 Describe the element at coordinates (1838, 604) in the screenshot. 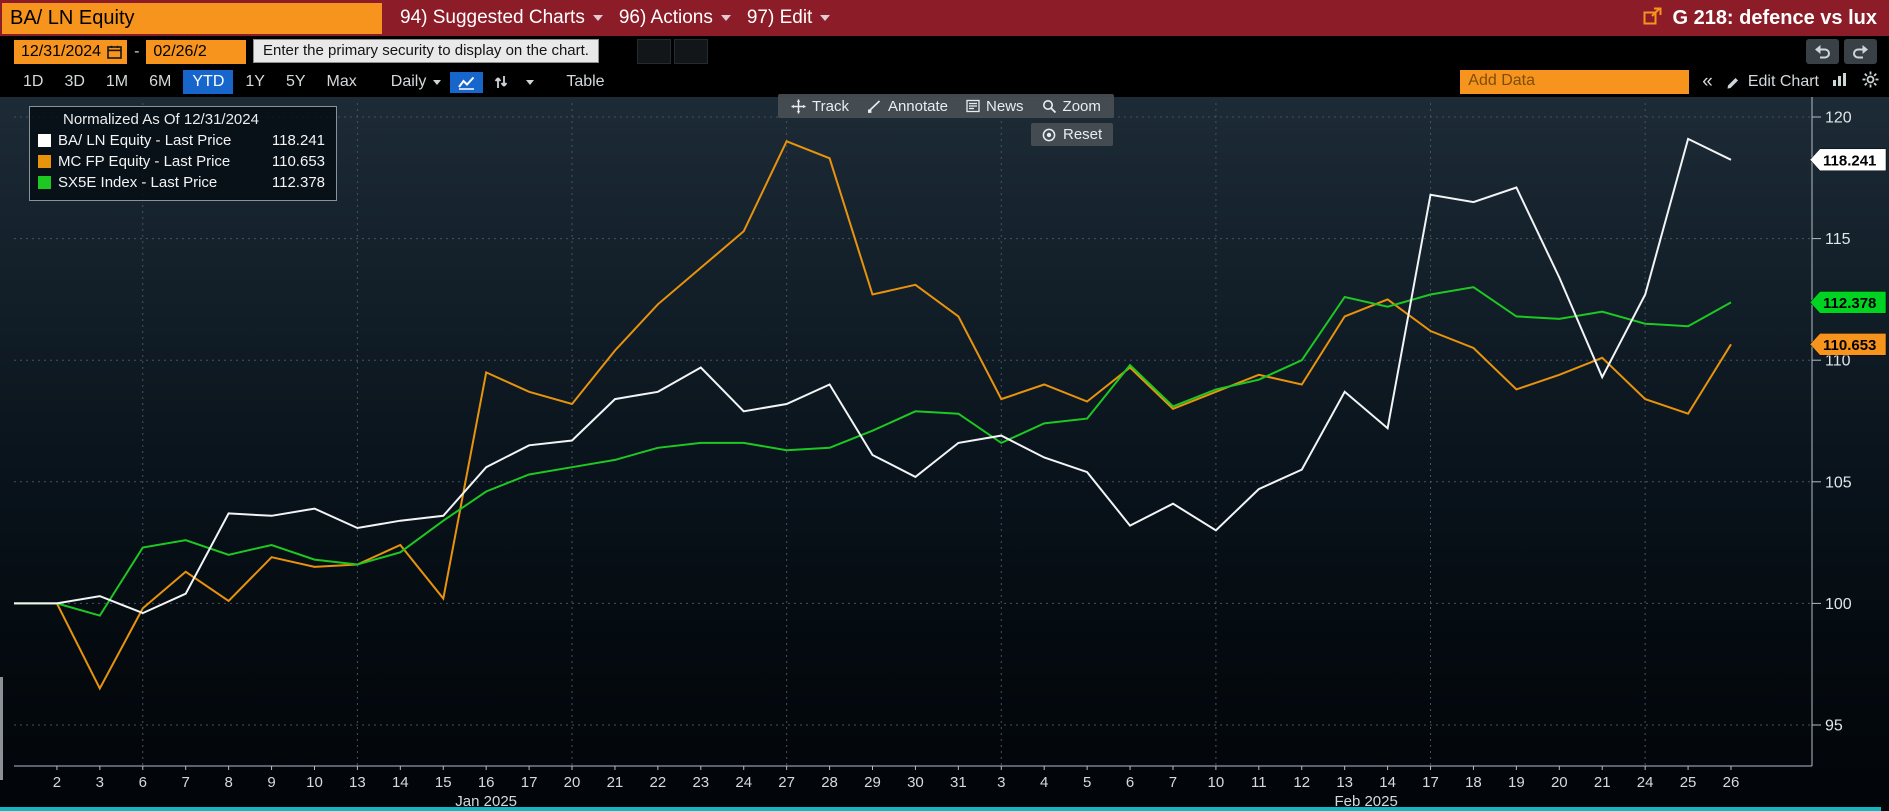

I see `y-tick-label: 100` at that location.